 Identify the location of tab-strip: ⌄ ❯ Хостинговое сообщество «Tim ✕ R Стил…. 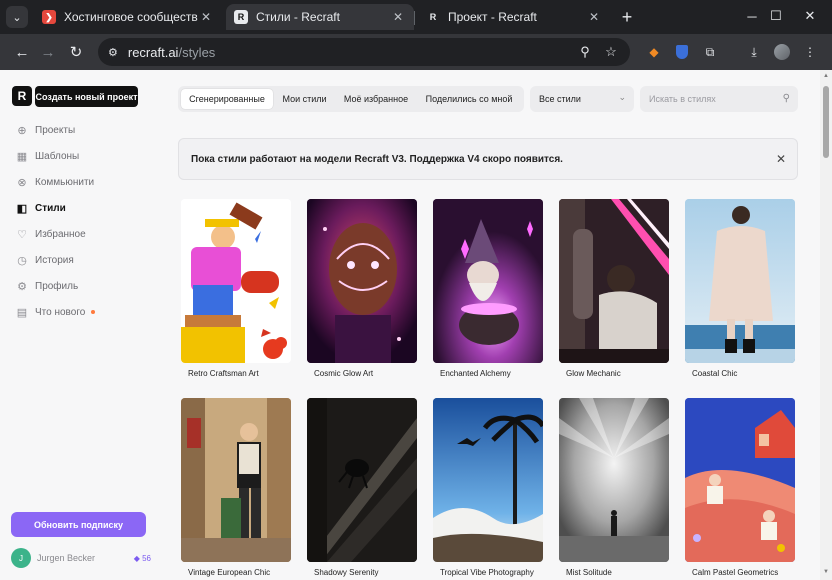
(416, 17).